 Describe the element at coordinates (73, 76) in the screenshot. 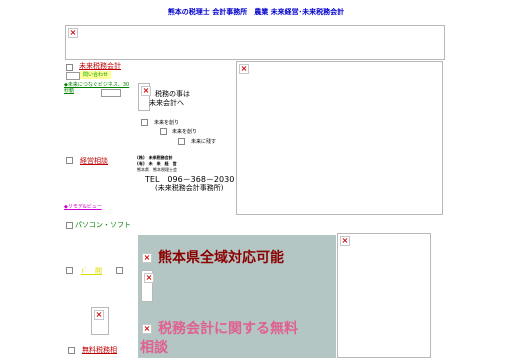

I see `nav-input-box` at that location.